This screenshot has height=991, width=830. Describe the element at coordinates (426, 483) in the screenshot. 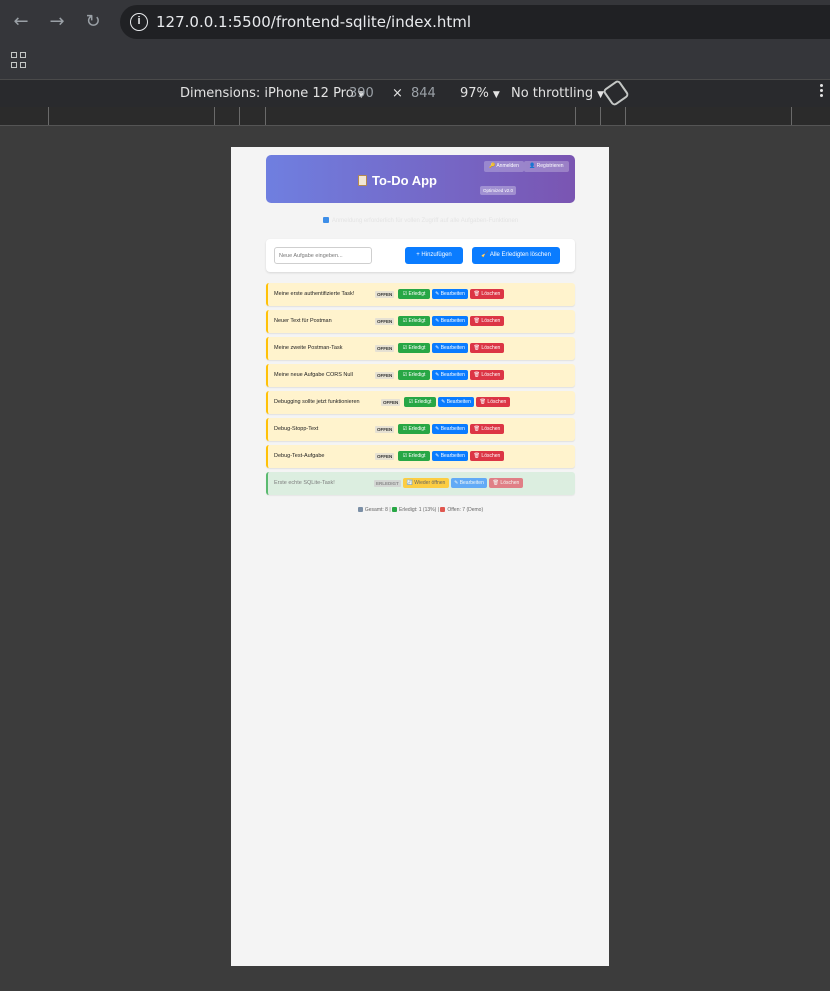

I see `reopen-button: 🔄 Wieder öffnen` at that location.